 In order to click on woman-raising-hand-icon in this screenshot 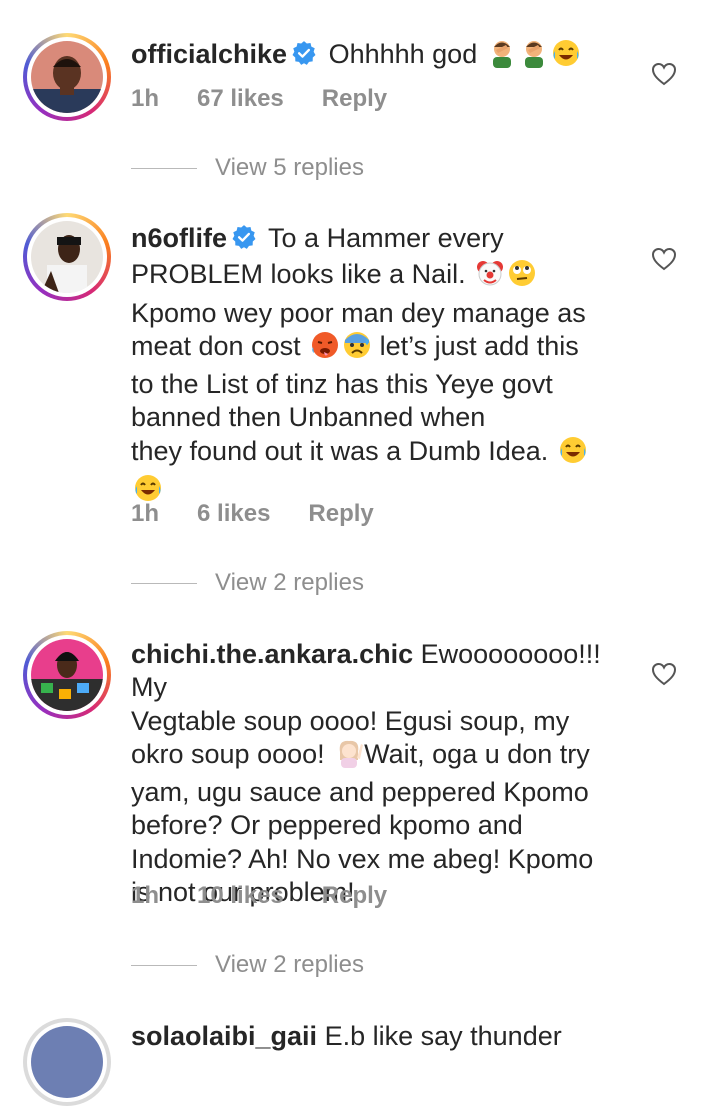, I will do `click(349, 757)`.